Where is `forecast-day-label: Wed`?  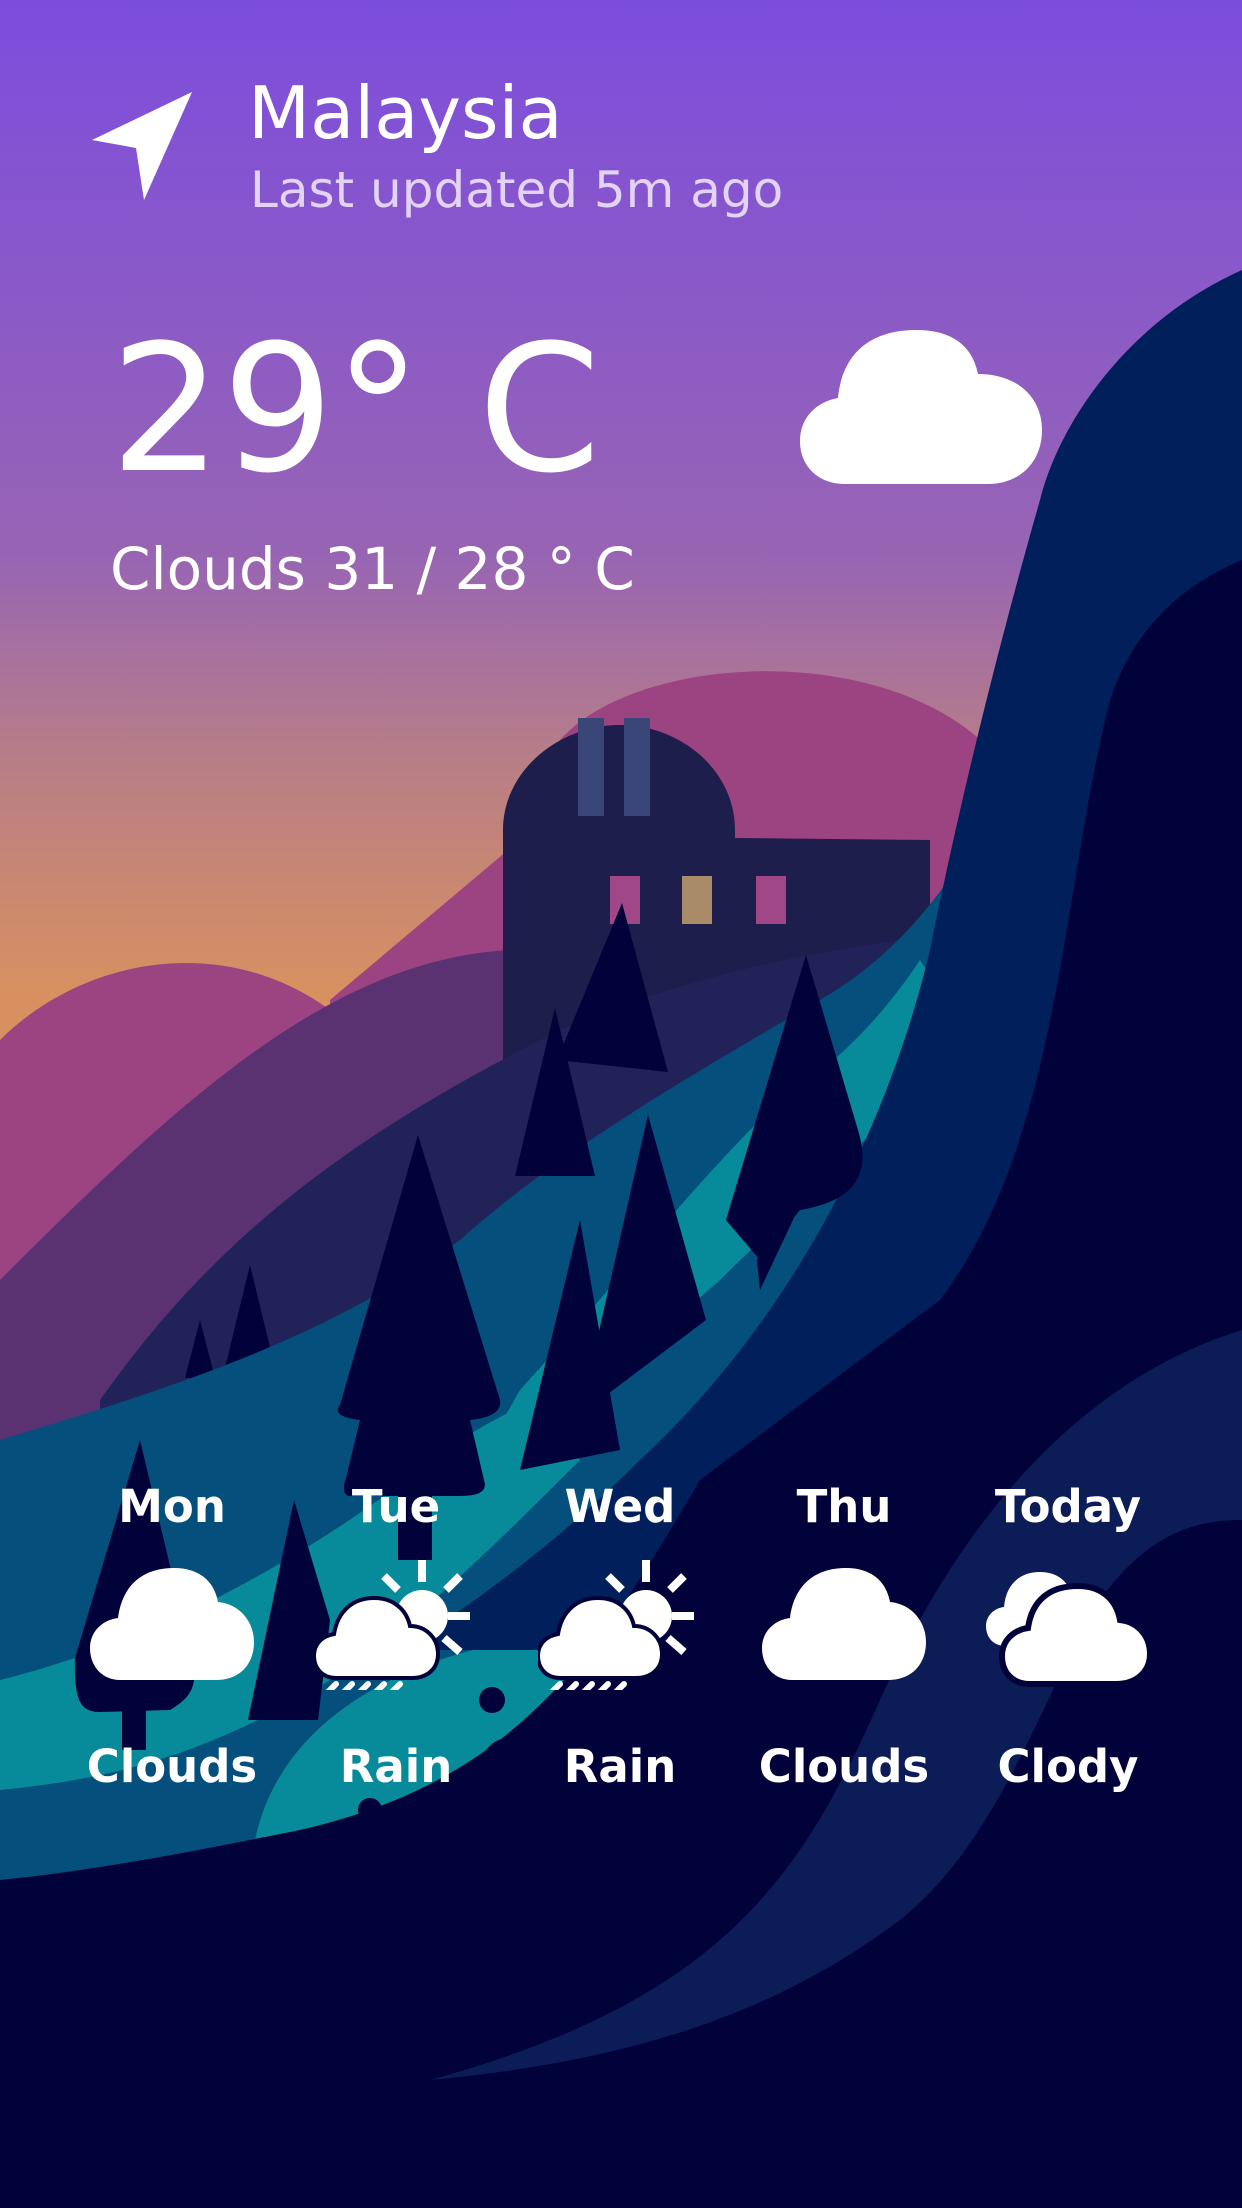 forecast-day-label: Wed is located at coordinates (620, 1506).